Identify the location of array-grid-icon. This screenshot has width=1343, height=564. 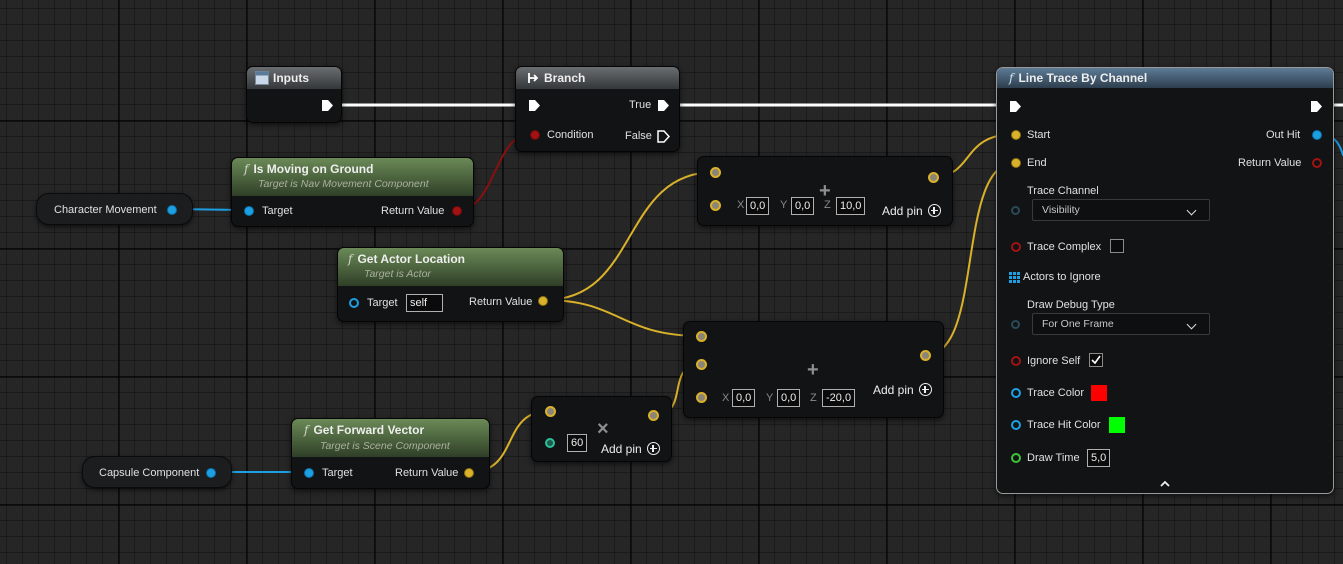
(1014, 277).